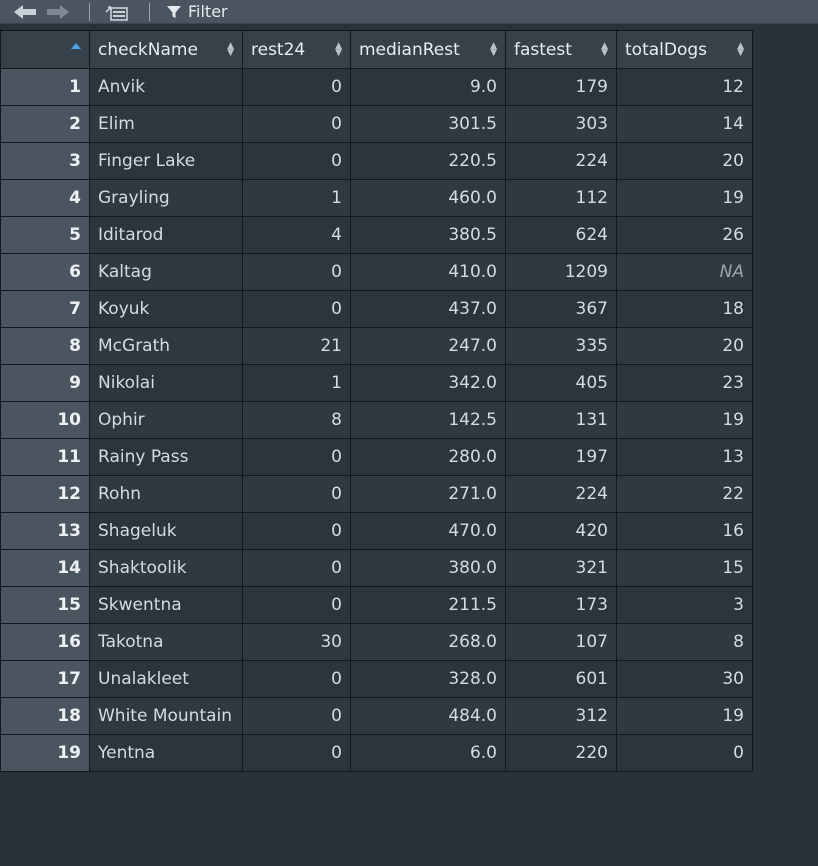 This screenshot has height=866, width=818. I want to click on cell-fastest: 335, so click(561, 346).